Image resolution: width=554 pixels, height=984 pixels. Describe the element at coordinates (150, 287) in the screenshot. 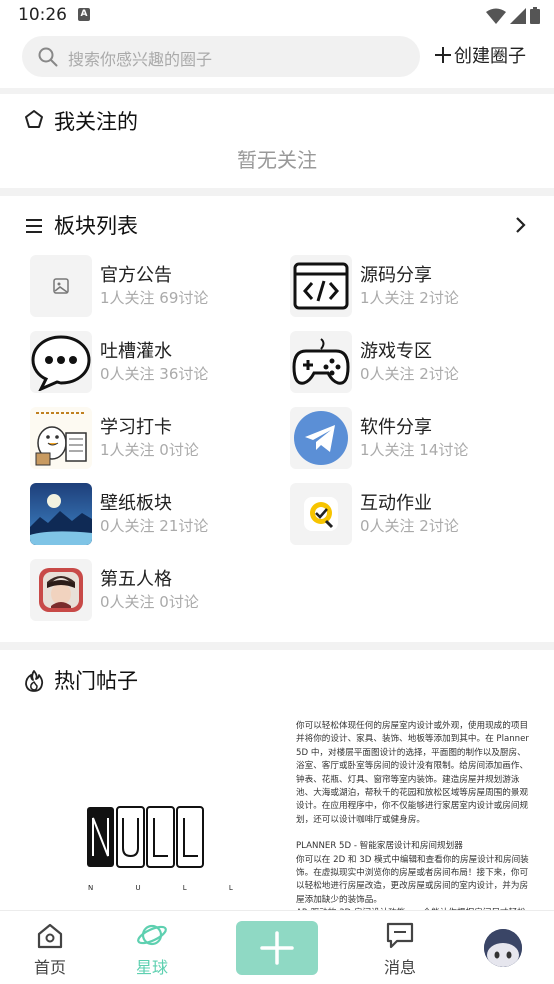

I see `board-official: 官方公告 1人关注 69讨论` at that location.